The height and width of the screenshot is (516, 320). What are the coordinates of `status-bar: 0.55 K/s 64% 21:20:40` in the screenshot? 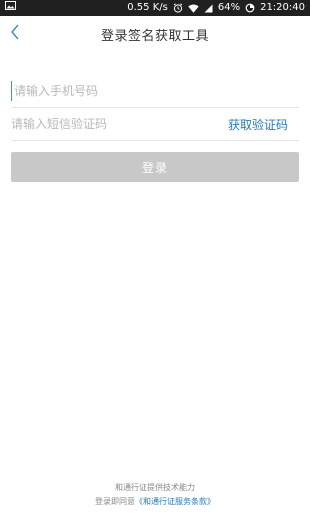 It's located at (155, 8).